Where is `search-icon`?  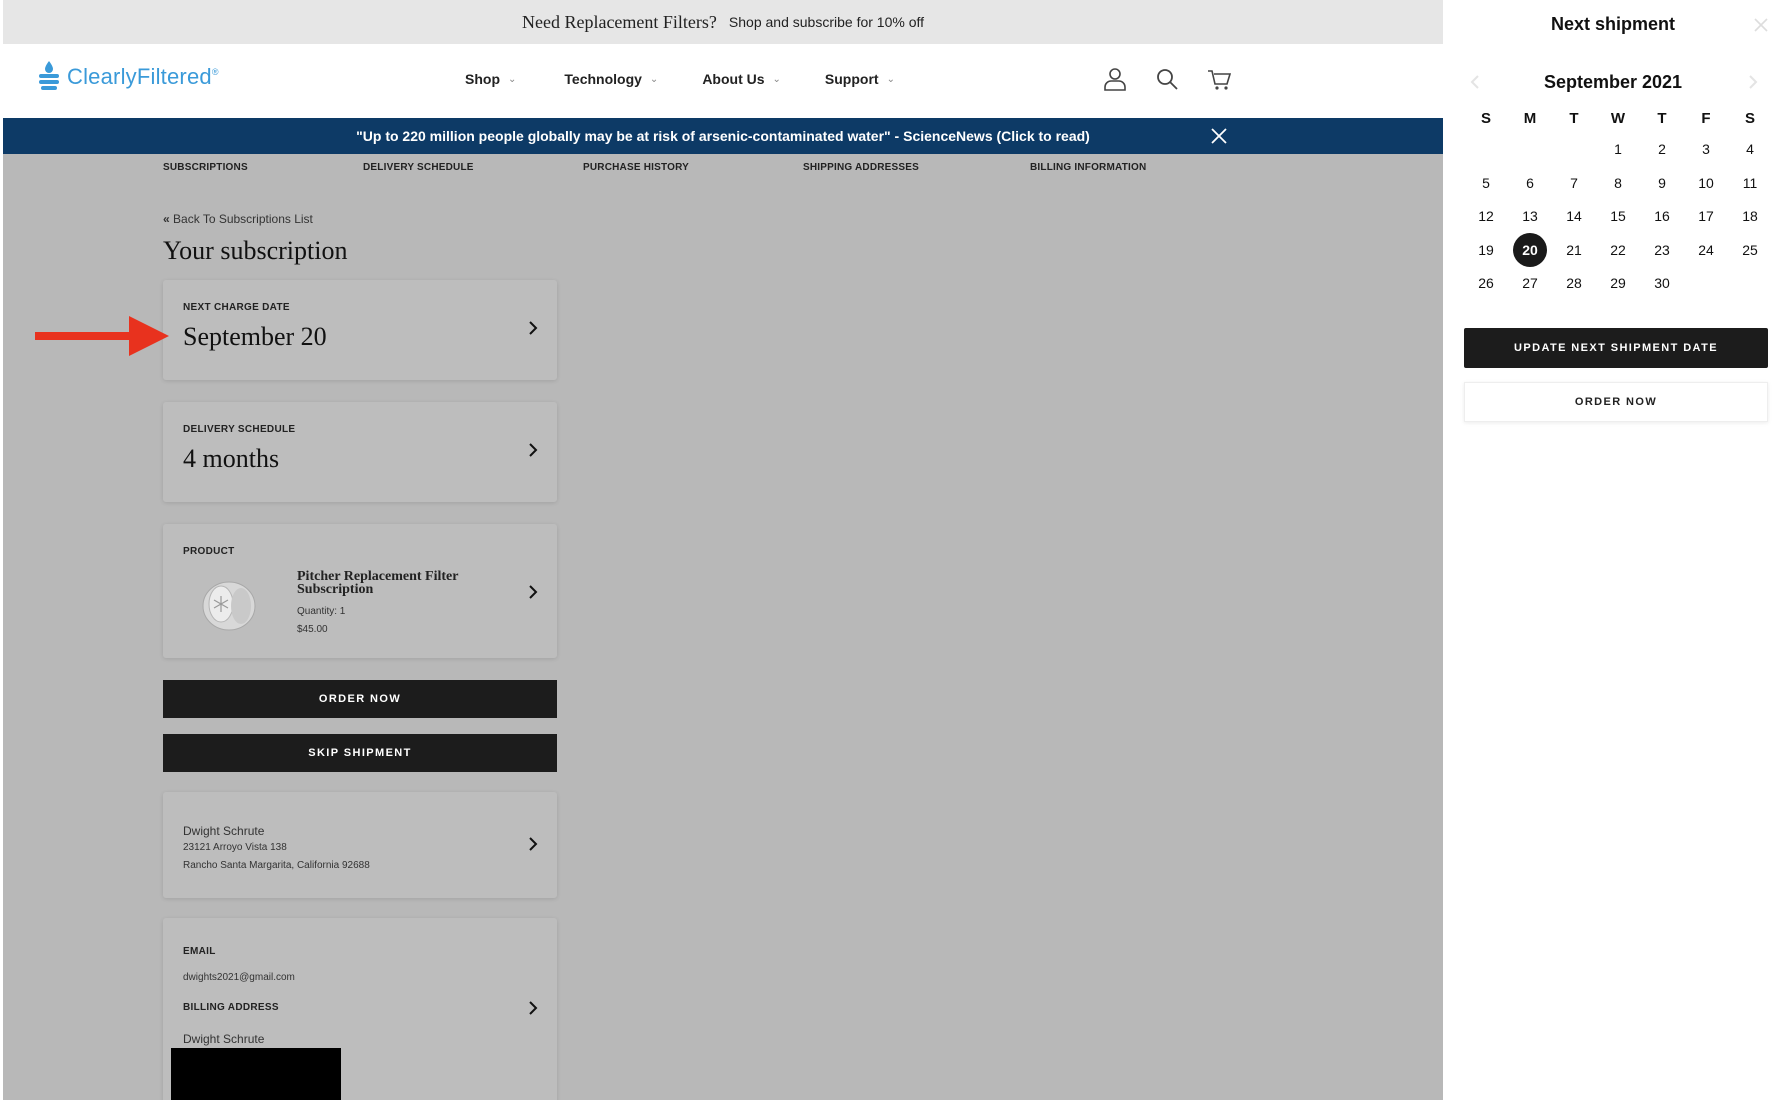
search-icon is located at coordinates (1167, 79).